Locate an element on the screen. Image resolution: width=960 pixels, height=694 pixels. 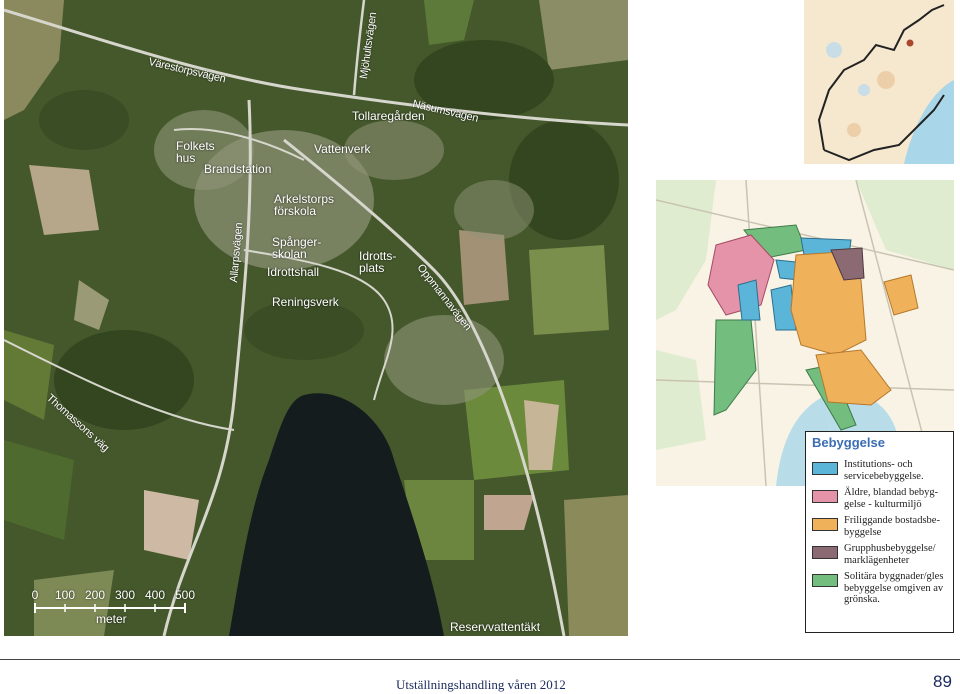
locator-inset-map is located at coordinates (879, 82).